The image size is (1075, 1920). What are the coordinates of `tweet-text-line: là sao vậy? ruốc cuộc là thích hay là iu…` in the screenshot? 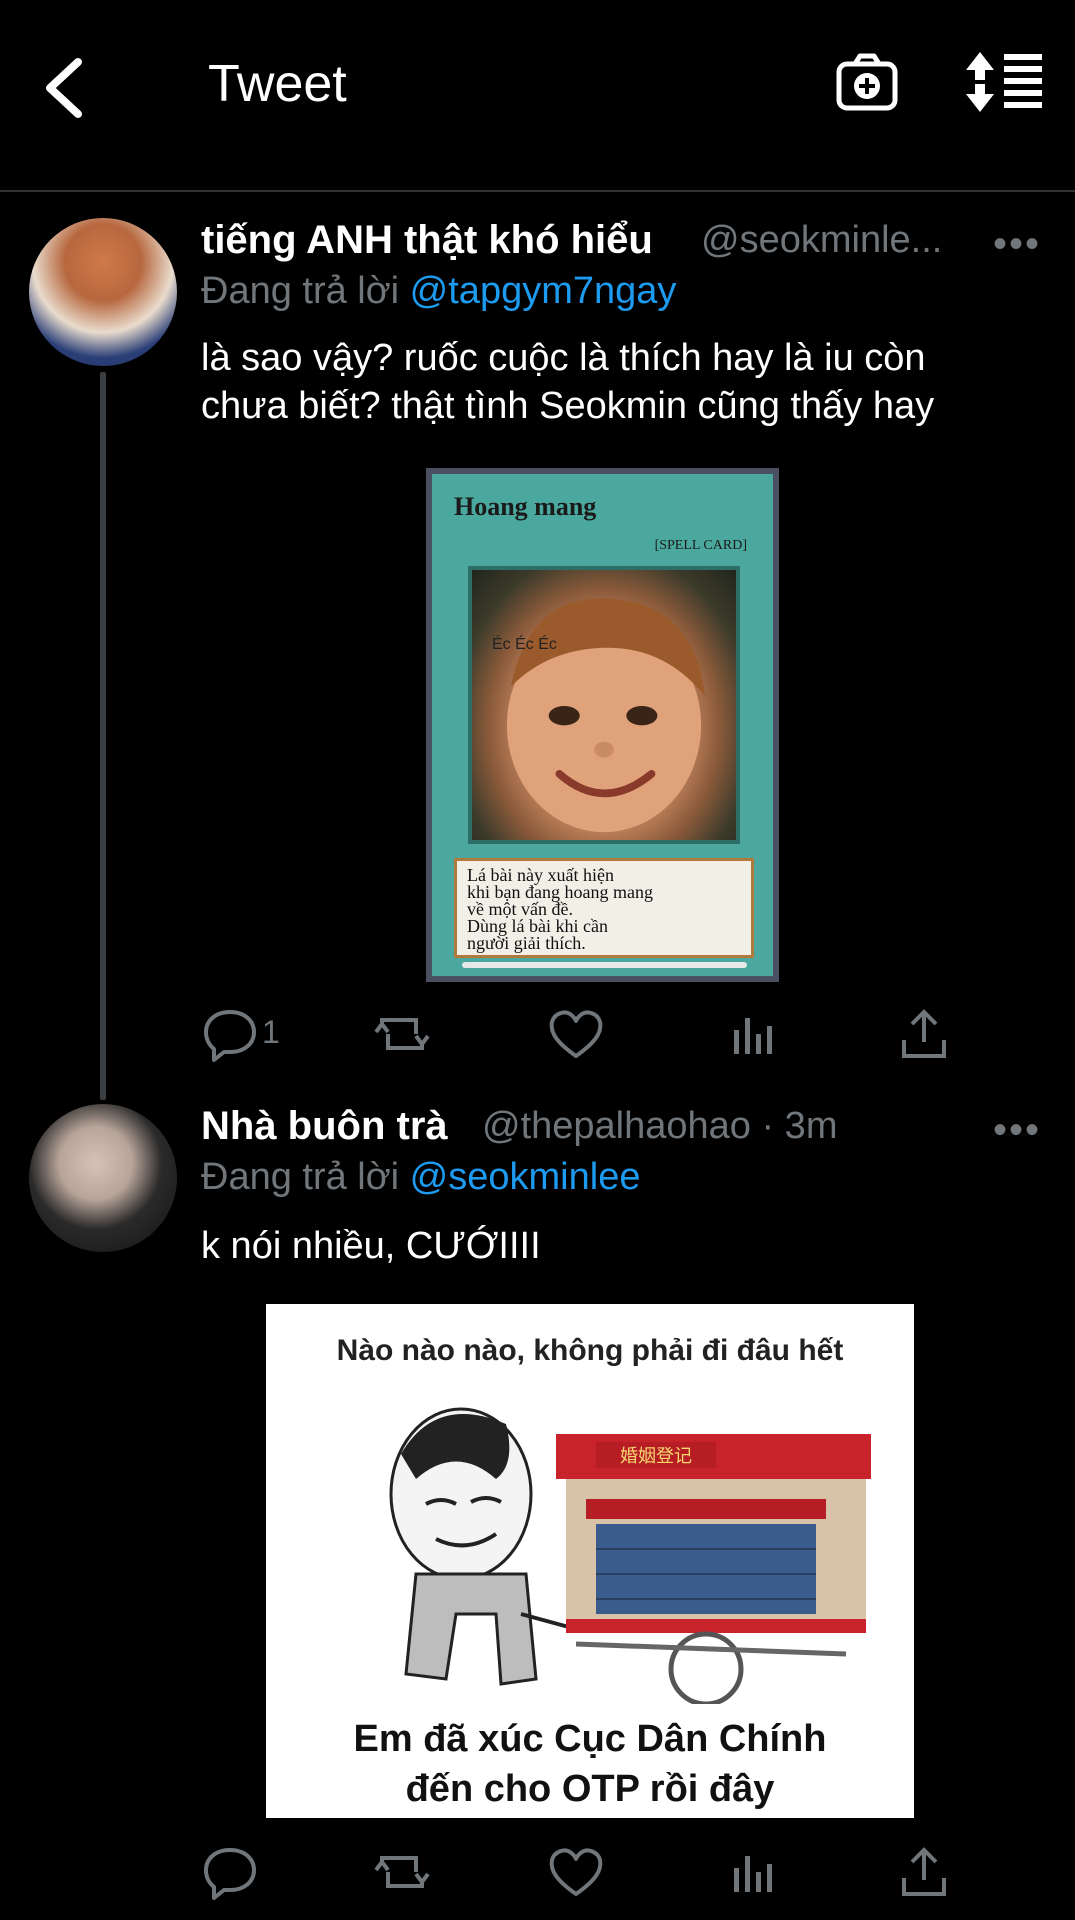 It's located at (563, 358).